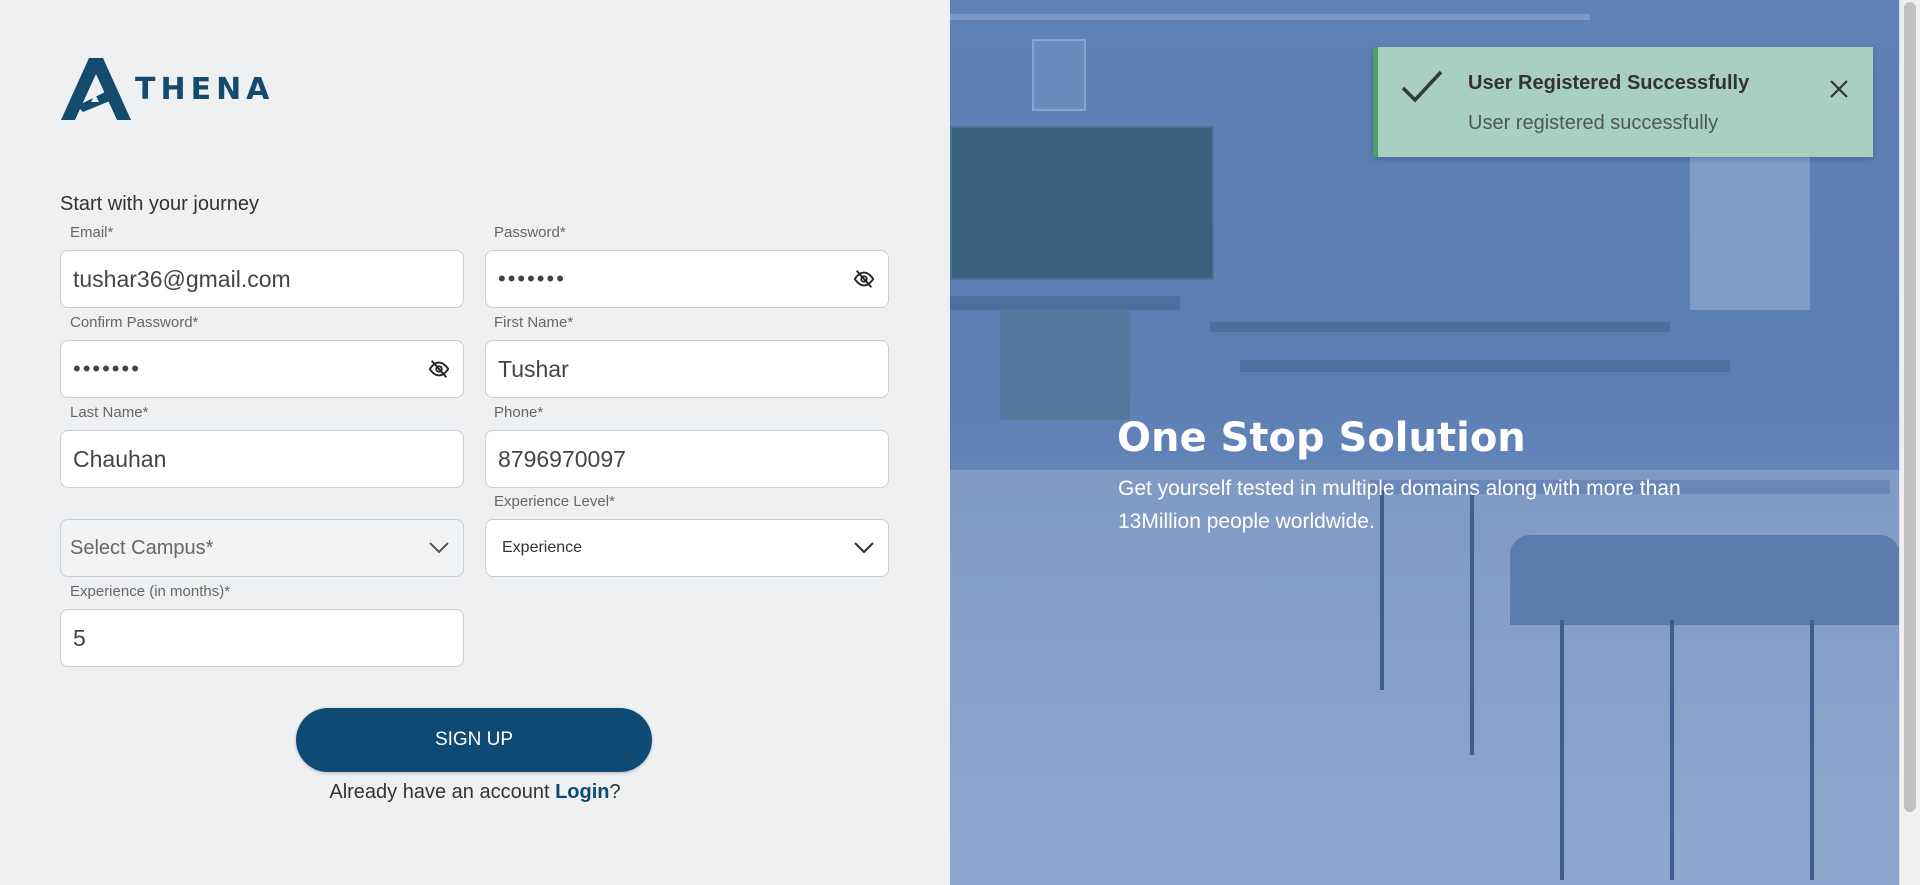  I want to click on login-link: Login, so click(582, 792).